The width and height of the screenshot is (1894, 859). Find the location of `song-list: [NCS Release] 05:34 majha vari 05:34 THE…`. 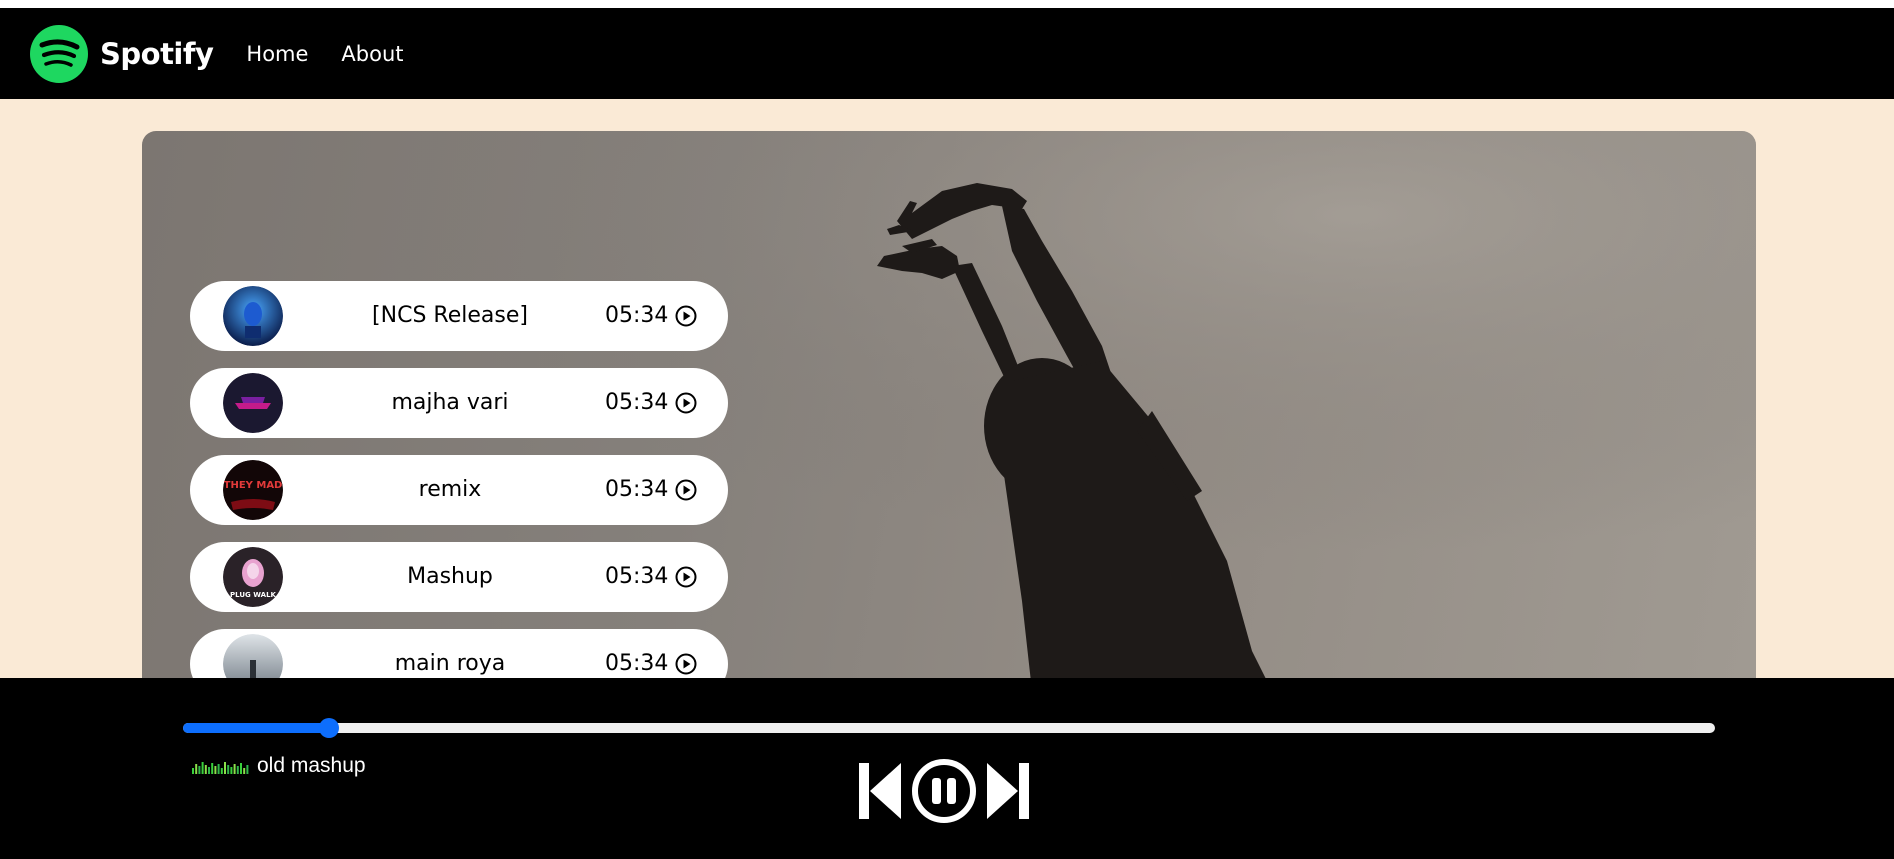

song-list: [NCS Release] 05:34 majha vari 05:34 THE… is located at coordinates (459, 479).